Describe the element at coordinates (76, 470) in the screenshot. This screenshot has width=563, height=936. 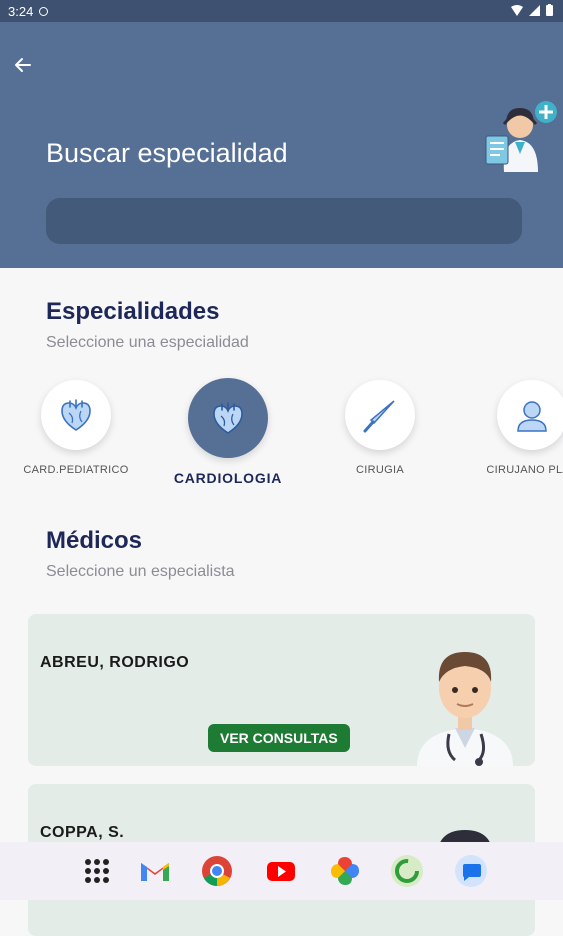
I see `specialty-label: CARD.PEDIATRICO` at that location.